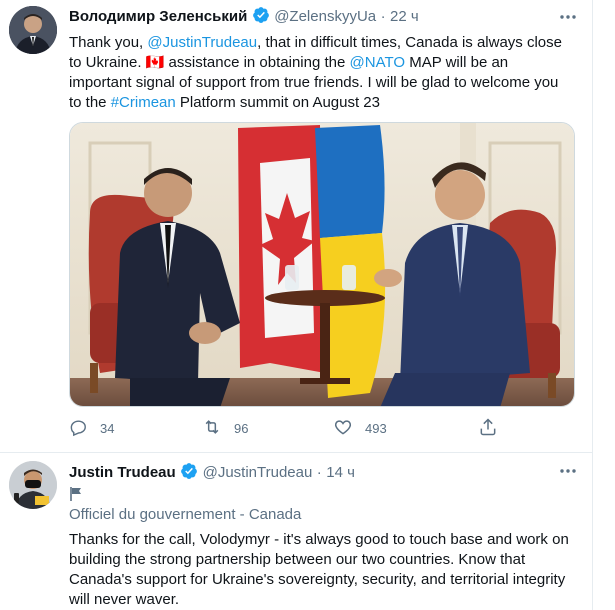 This screenshot has height=610, width=615. What do you see at coordinates (340, 472) in the screenshot?
I see `tweet-time: 14 ч` at bounding box center [340, 472].